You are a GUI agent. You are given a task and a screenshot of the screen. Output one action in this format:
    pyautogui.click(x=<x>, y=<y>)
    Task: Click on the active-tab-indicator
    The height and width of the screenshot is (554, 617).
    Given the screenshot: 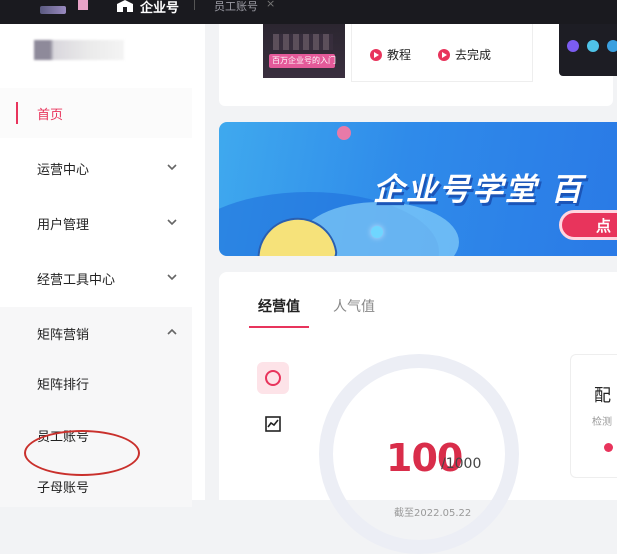 What is the action you would take?
    pyautogui.click(x=279, y=327)
    